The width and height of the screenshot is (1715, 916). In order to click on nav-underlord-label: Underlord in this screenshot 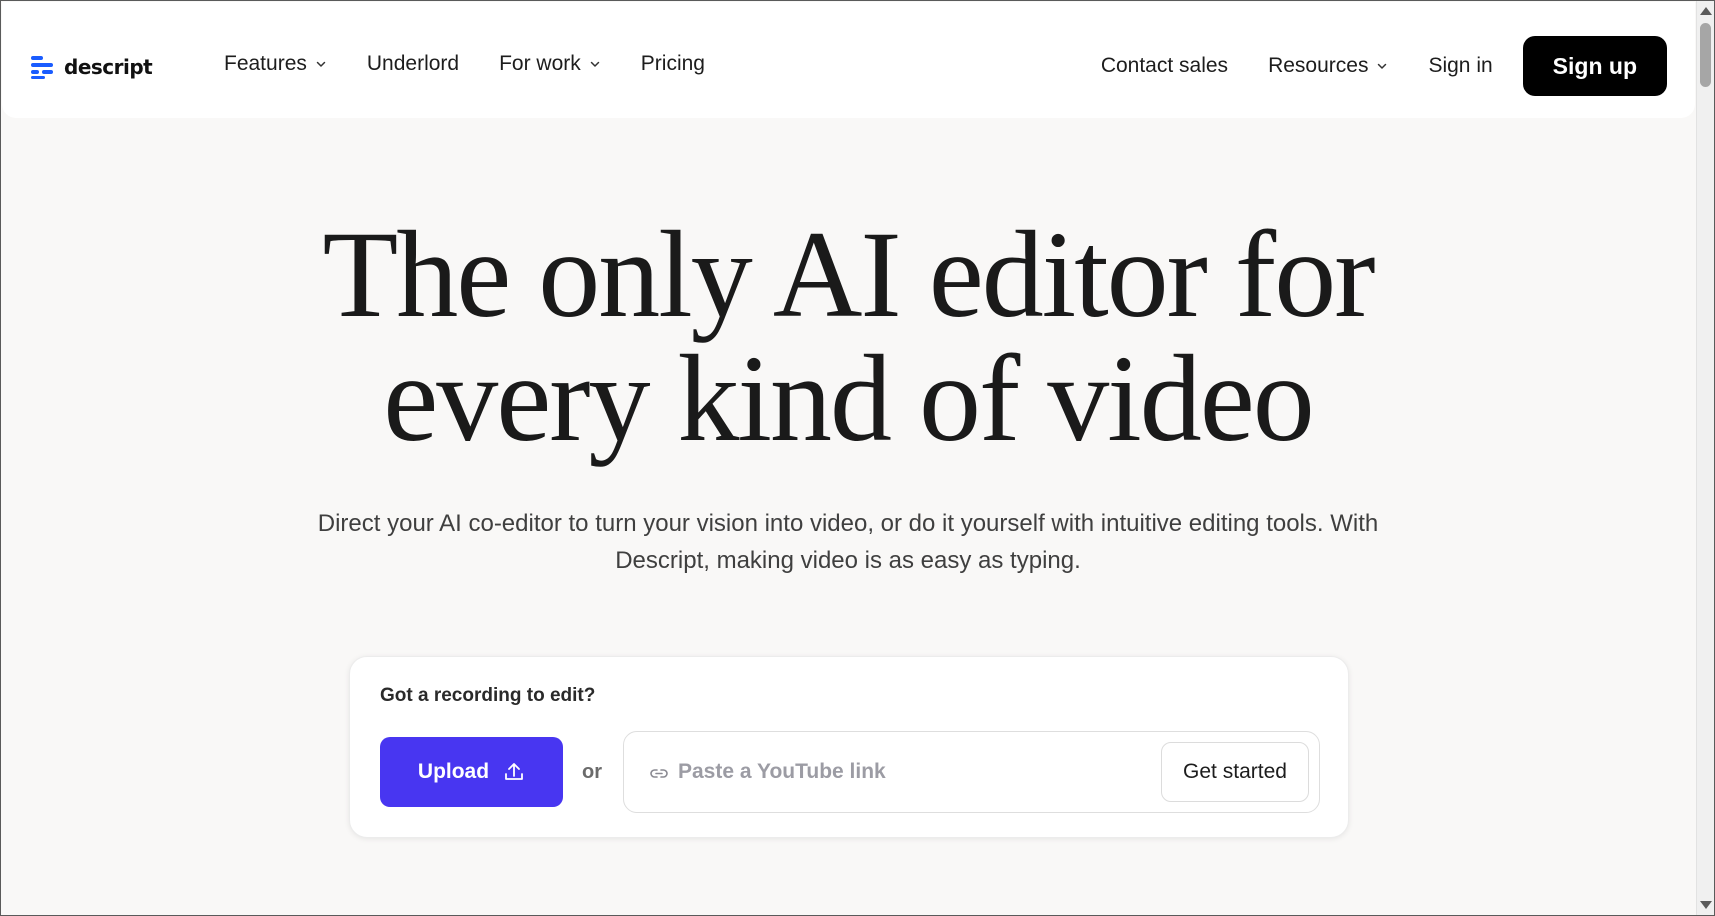, I will do `click(413, 63)`.